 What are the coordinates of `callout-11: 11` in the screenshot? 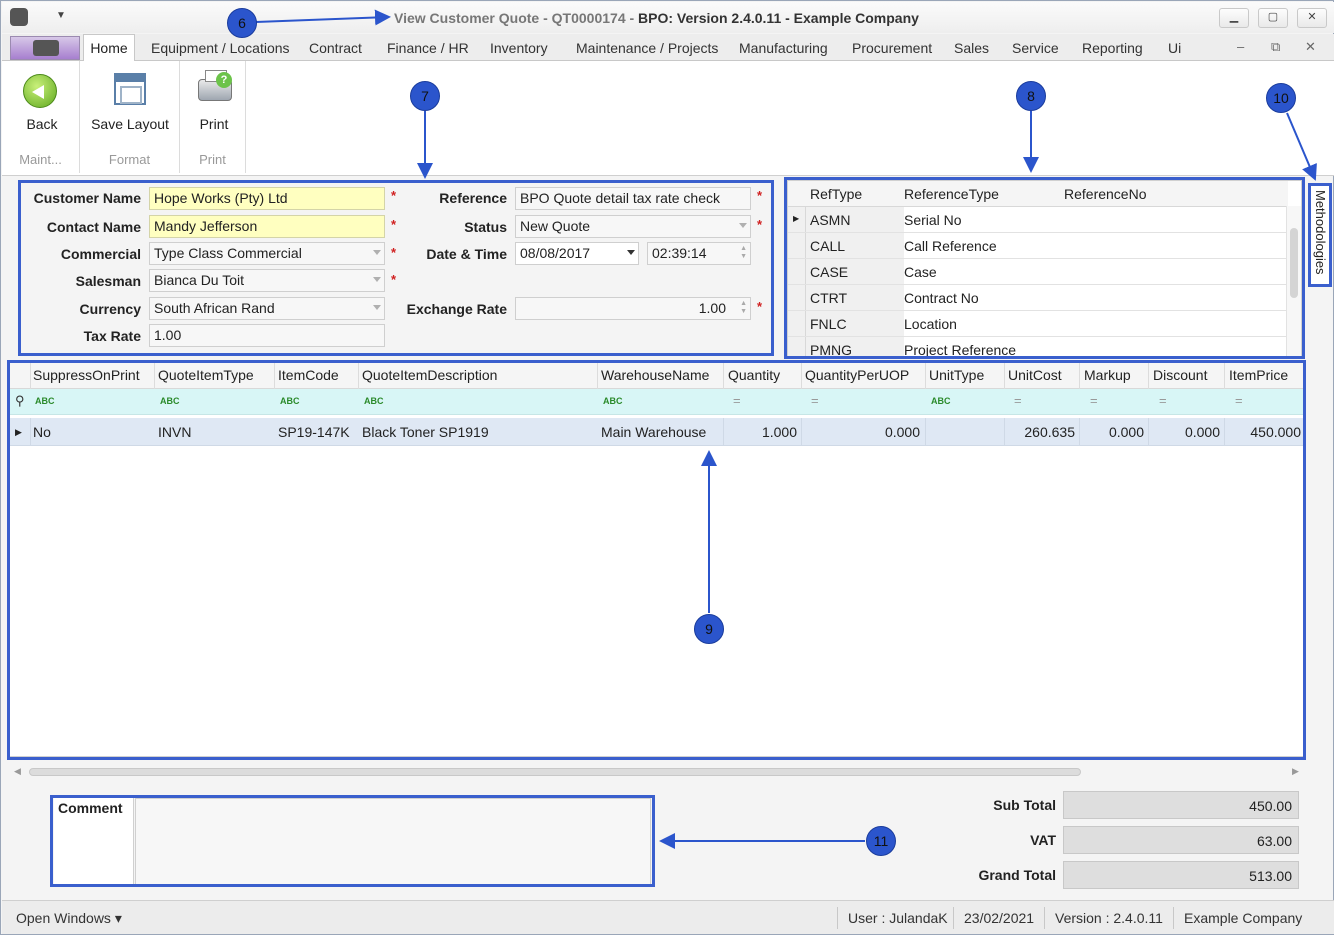 It's located at (881, 841).